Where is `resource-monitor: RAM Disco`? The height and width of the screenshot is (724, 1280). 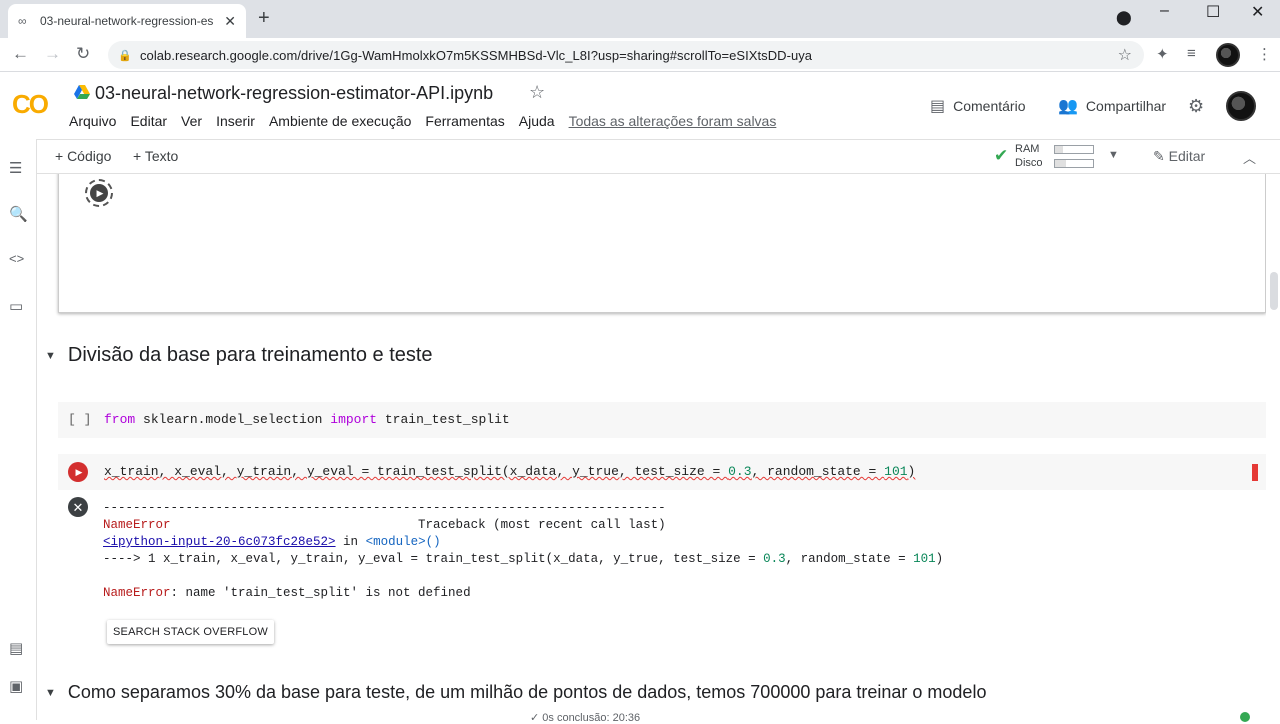
resource-monitor: RAM Disco is located at coordinates (1029, 156).